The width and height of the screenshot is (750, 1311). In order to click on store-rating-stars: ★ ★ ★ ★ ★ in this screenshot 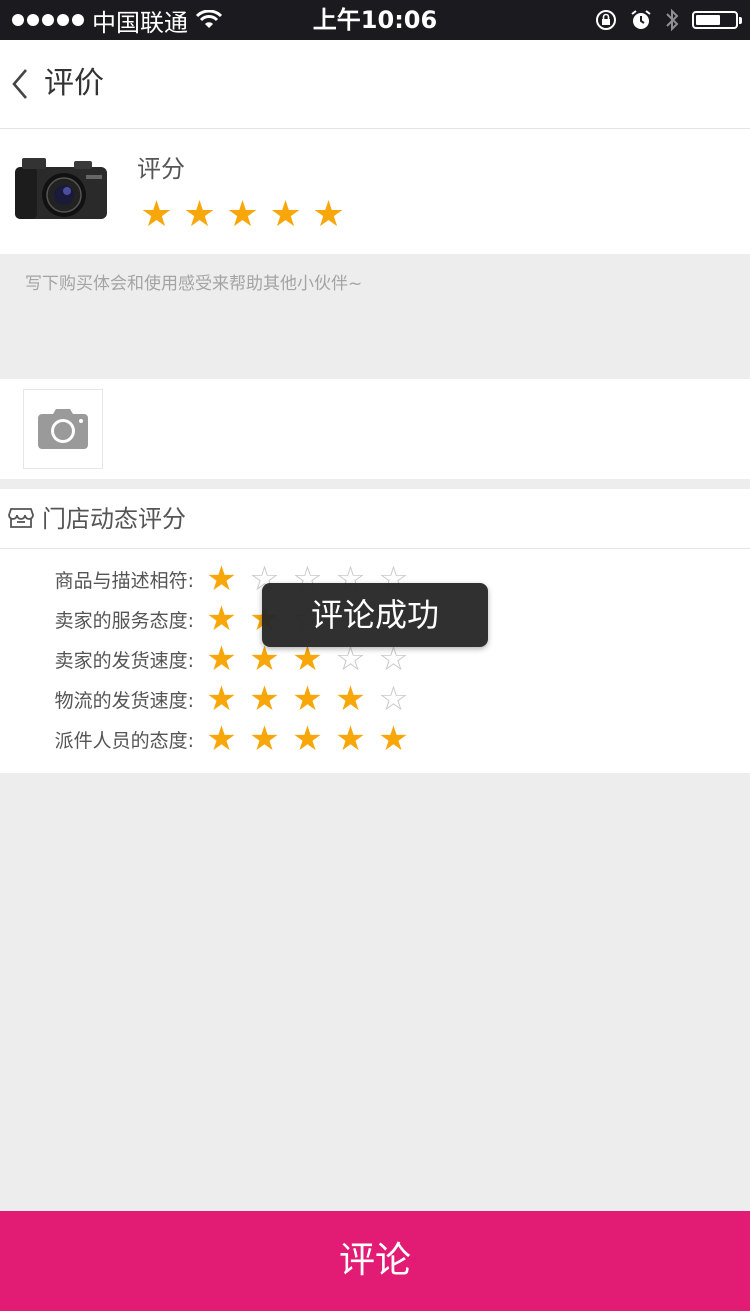, I will do `click(307, 739)`.